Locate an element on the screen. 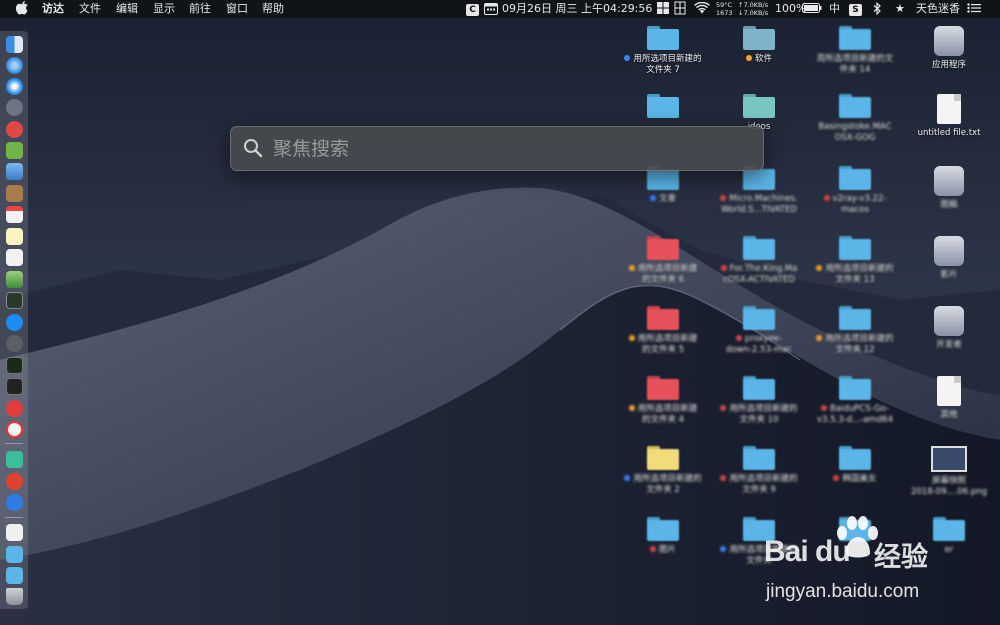 The height and width of the screenshot is (625, 1000). desktop-item: 应用程序 is located at coordinates (949, 48).